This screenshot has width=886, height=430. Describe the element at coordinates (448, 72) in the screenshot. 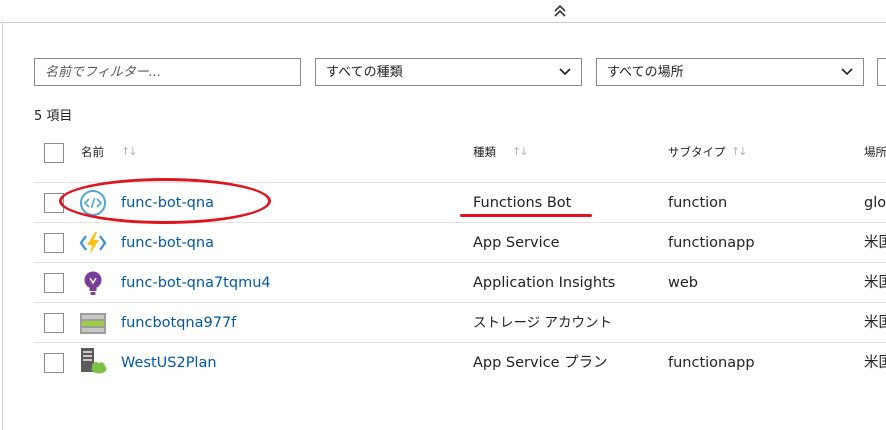

I see `type-filter-dropdown: すべての種類` at that location.